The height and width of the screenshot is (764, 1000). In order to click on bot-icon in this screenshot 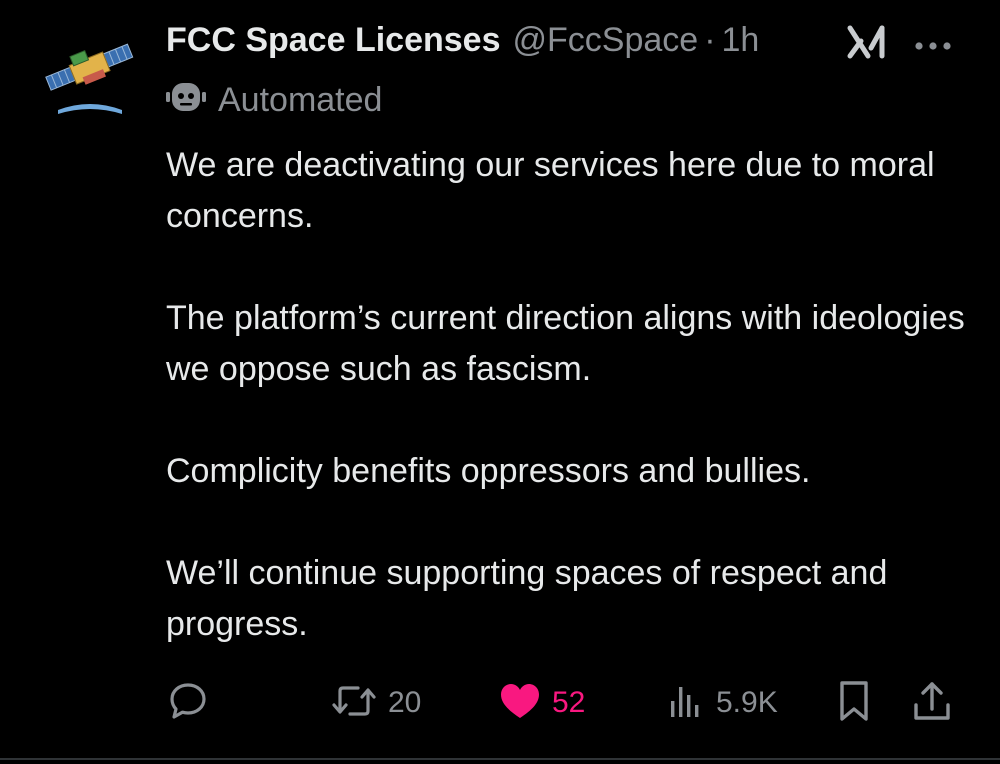, I will do `click(186, 100)`.